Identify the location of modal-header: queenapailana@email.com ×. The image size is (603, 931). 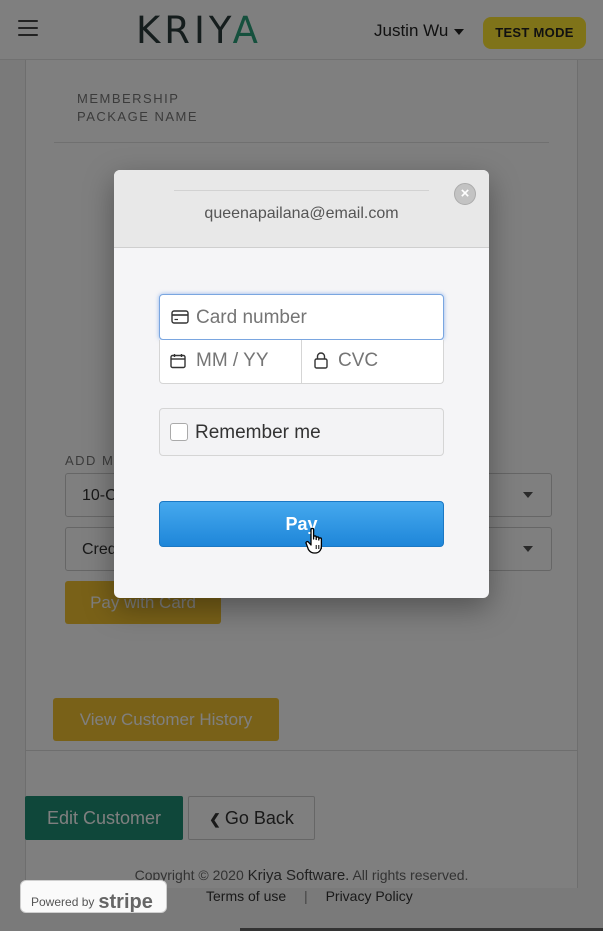
(301, 209).